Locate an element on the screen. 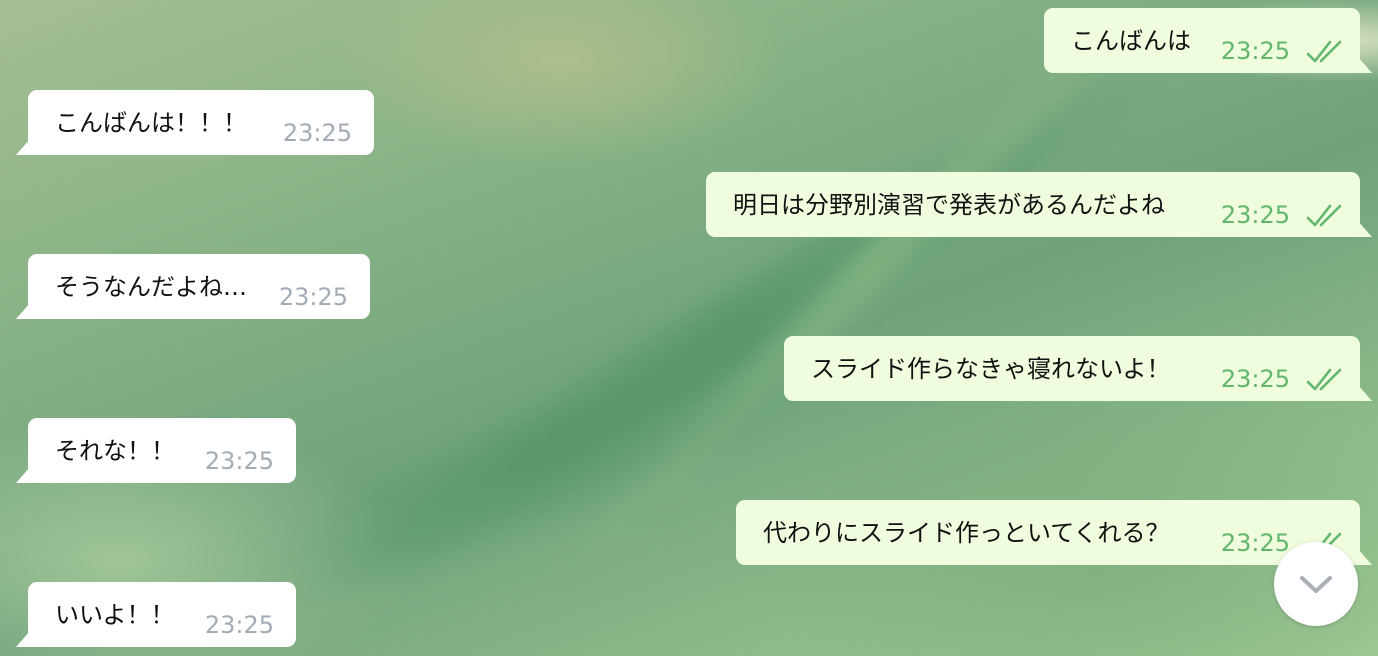  message-text: それな！！ is located at coordinates (115, 451).